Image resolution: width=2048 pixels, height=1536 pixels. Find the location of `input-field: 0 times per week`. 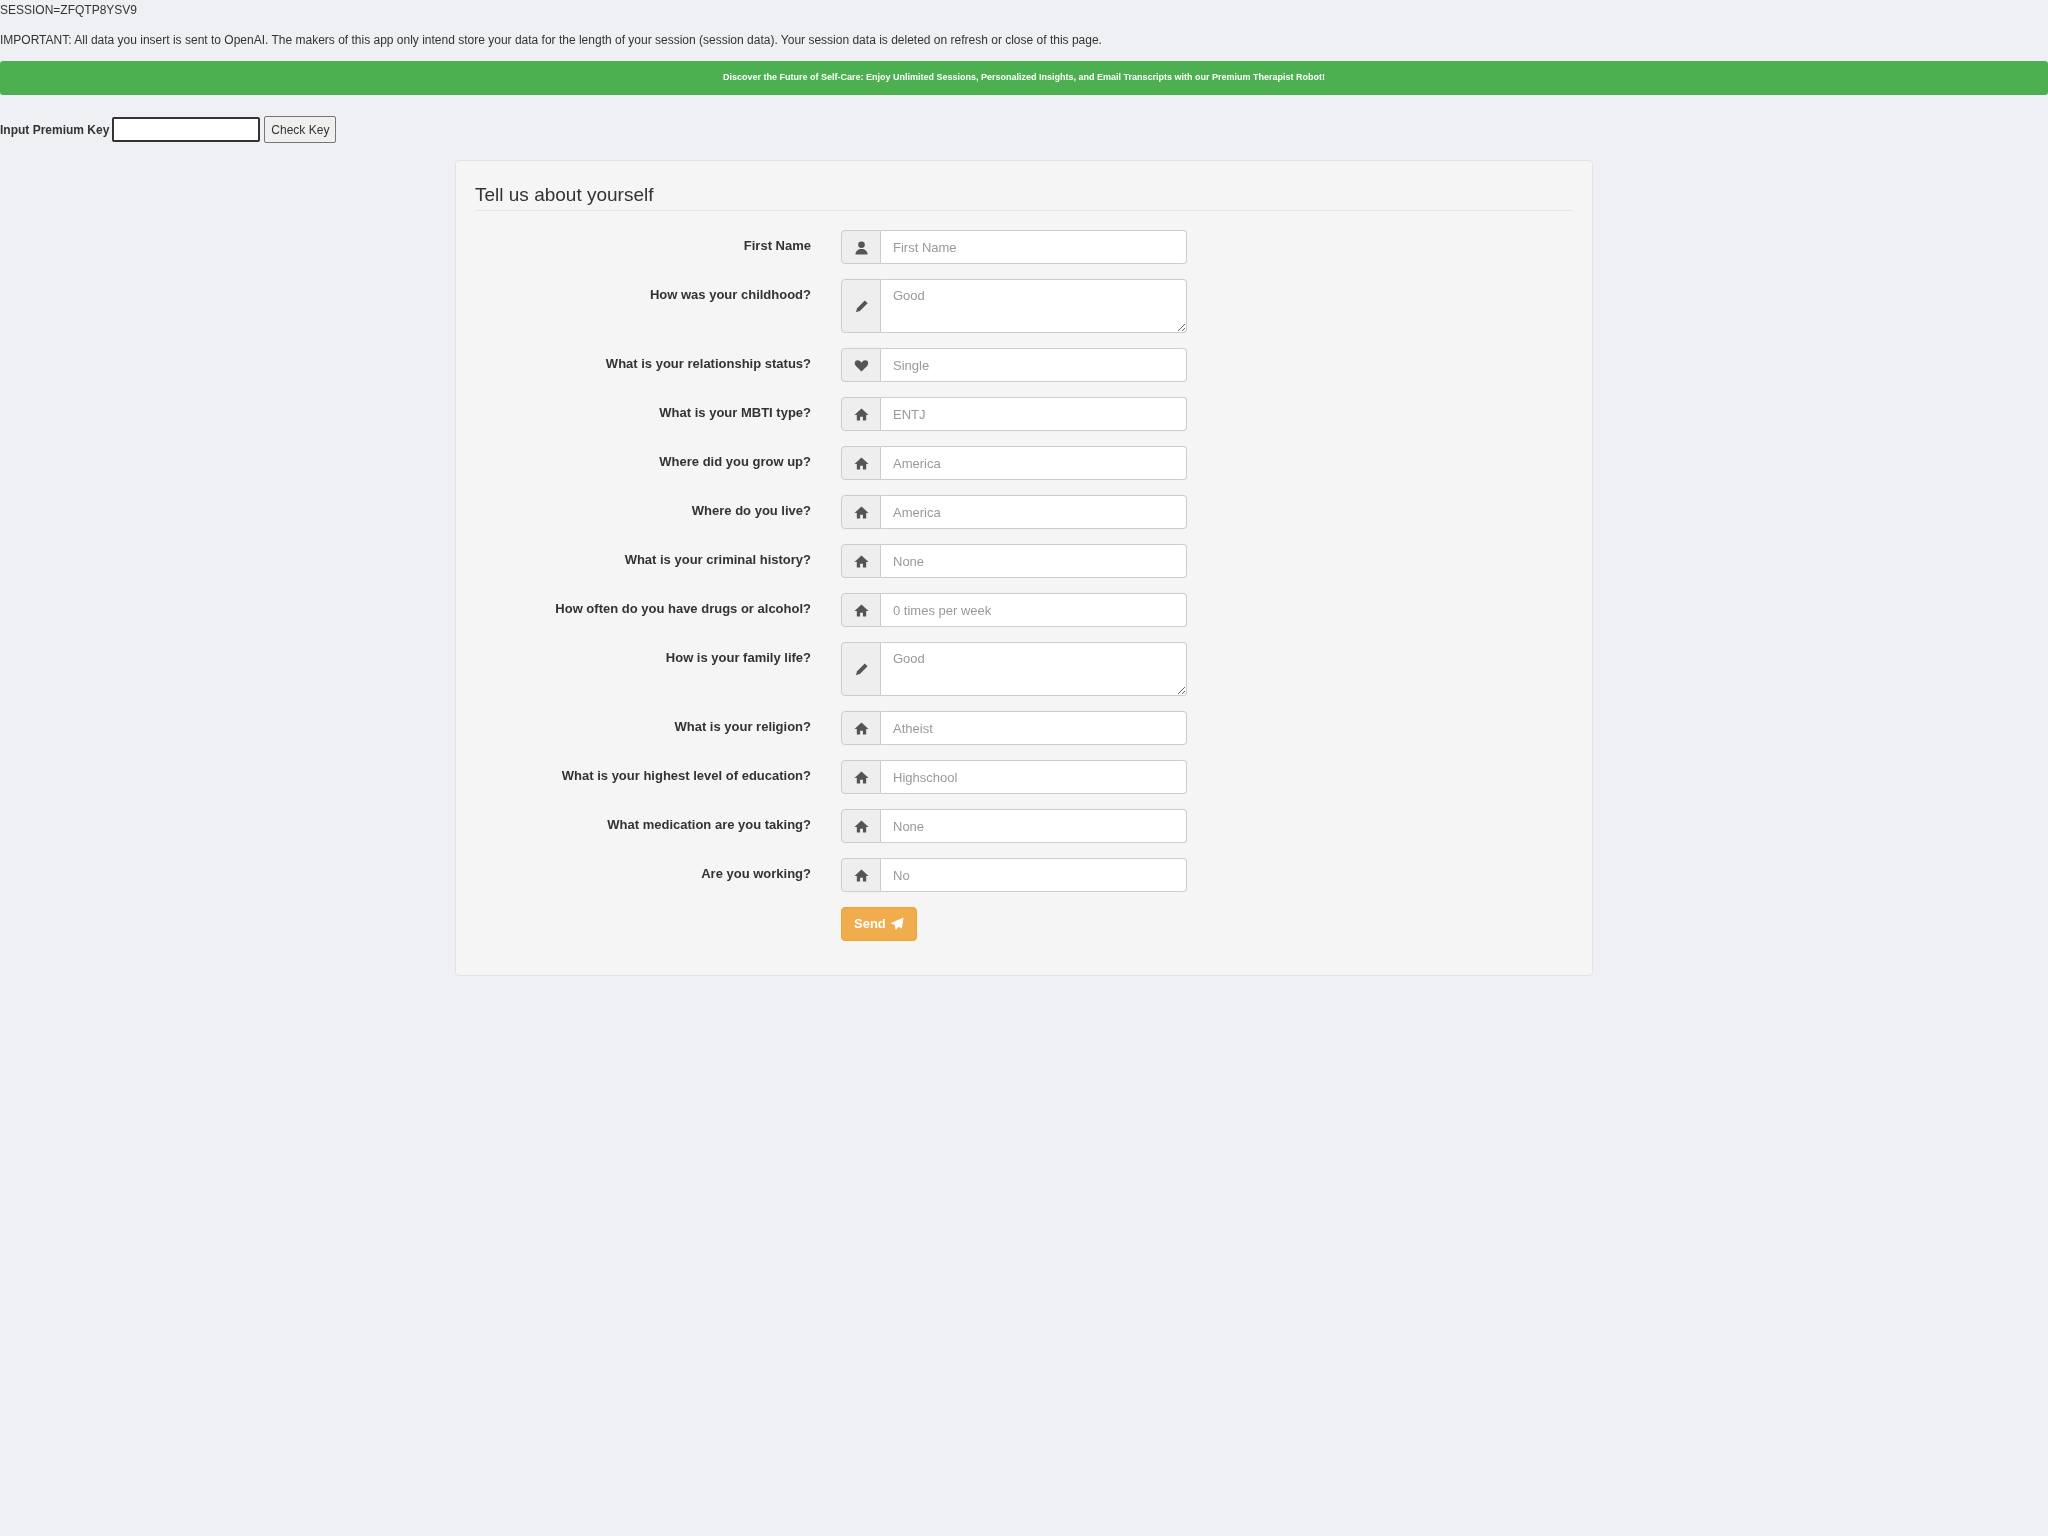

input-field: 0 times per week is located at coordinates (1034, 610).